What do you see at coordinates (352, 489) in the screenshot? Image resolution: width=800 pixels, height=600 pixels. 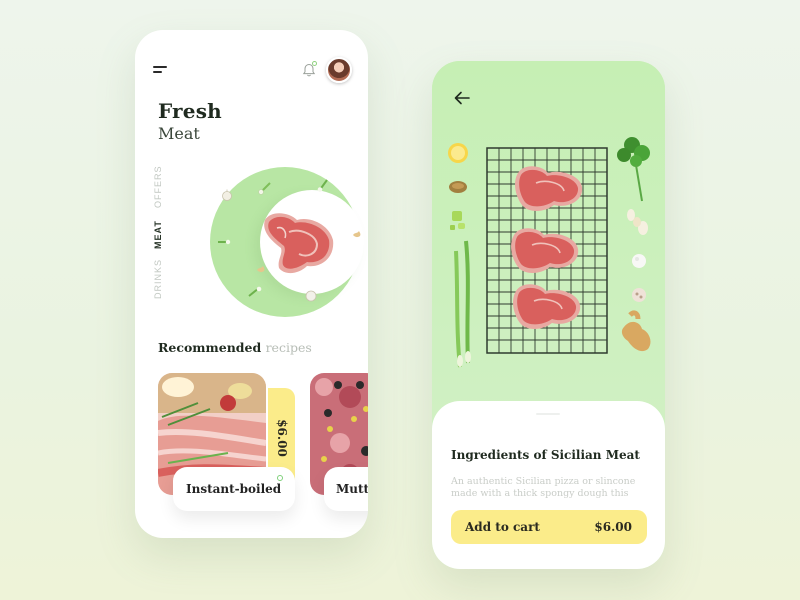 I see `recipe-name: Mutto` at bounding box center [352, 489].